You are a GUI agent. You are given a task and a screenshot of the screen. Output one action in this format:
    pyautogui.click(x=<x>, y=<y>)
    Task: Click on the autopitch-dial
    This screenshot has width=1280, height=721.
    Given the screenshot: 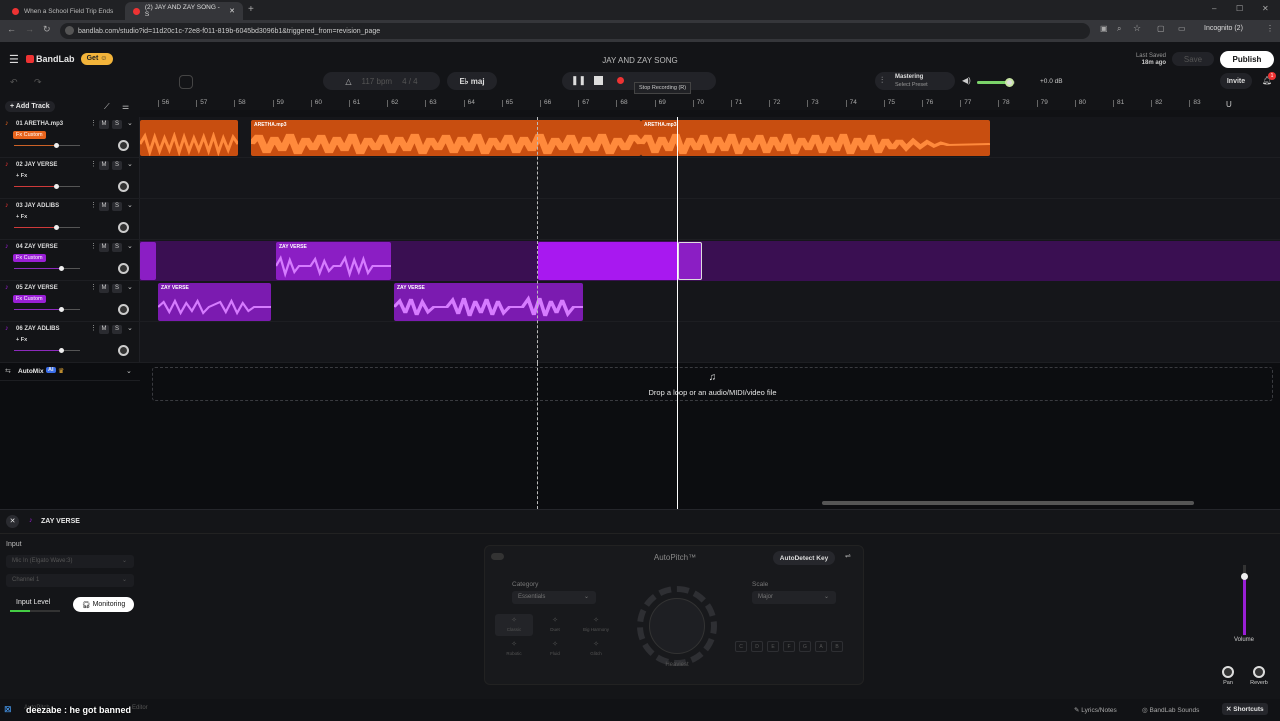 What is the action you would take?
    pyautogui.click(x=677, y=626)
    